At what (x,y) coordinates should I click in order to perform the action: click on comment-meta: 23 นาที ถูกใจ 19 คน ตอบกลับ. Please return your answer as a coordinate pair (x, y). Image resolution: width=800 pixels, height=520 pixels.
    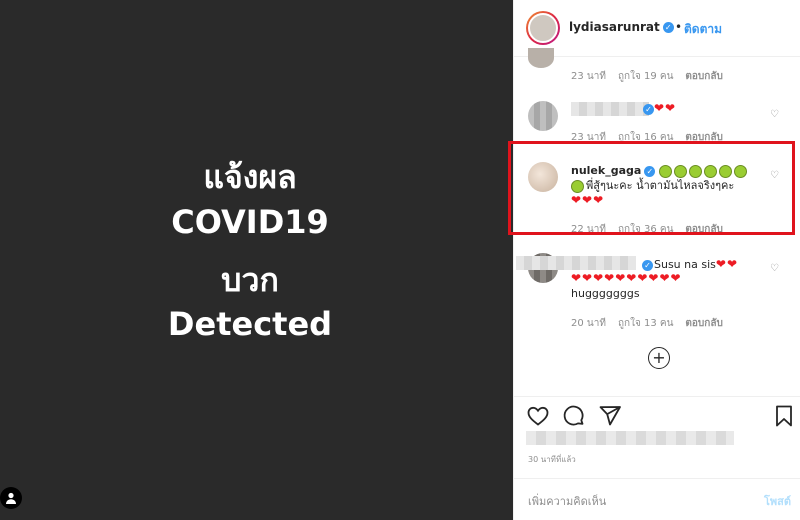
    Looking at the image, I should click on (647, 76).